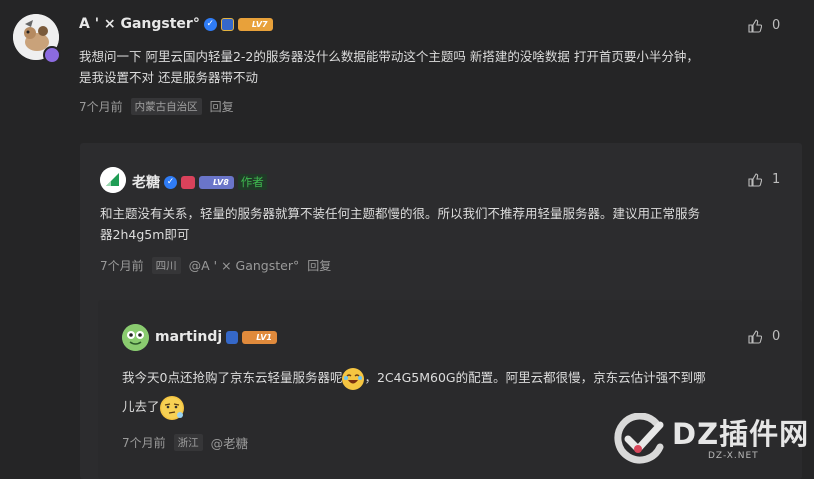 The image size is (814, 479). What do you see at coordinates (141, 406) in the screenshot?
I see `comment-text-segment: 儿去了` at bounding box center [141, 406].